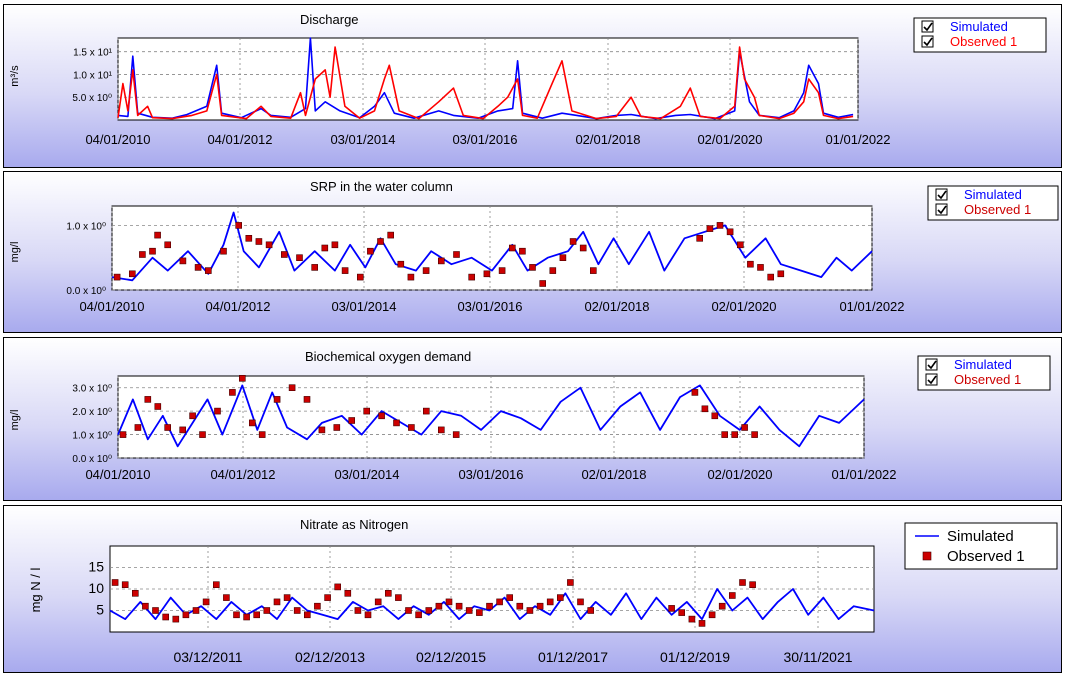 Image resolution: width=1065 pixels, height=676 pixels. Describe the element at coordinates (92, 412) in the screenshot. I see `y-tick-label: 2.0 x 10⁰` at that location.